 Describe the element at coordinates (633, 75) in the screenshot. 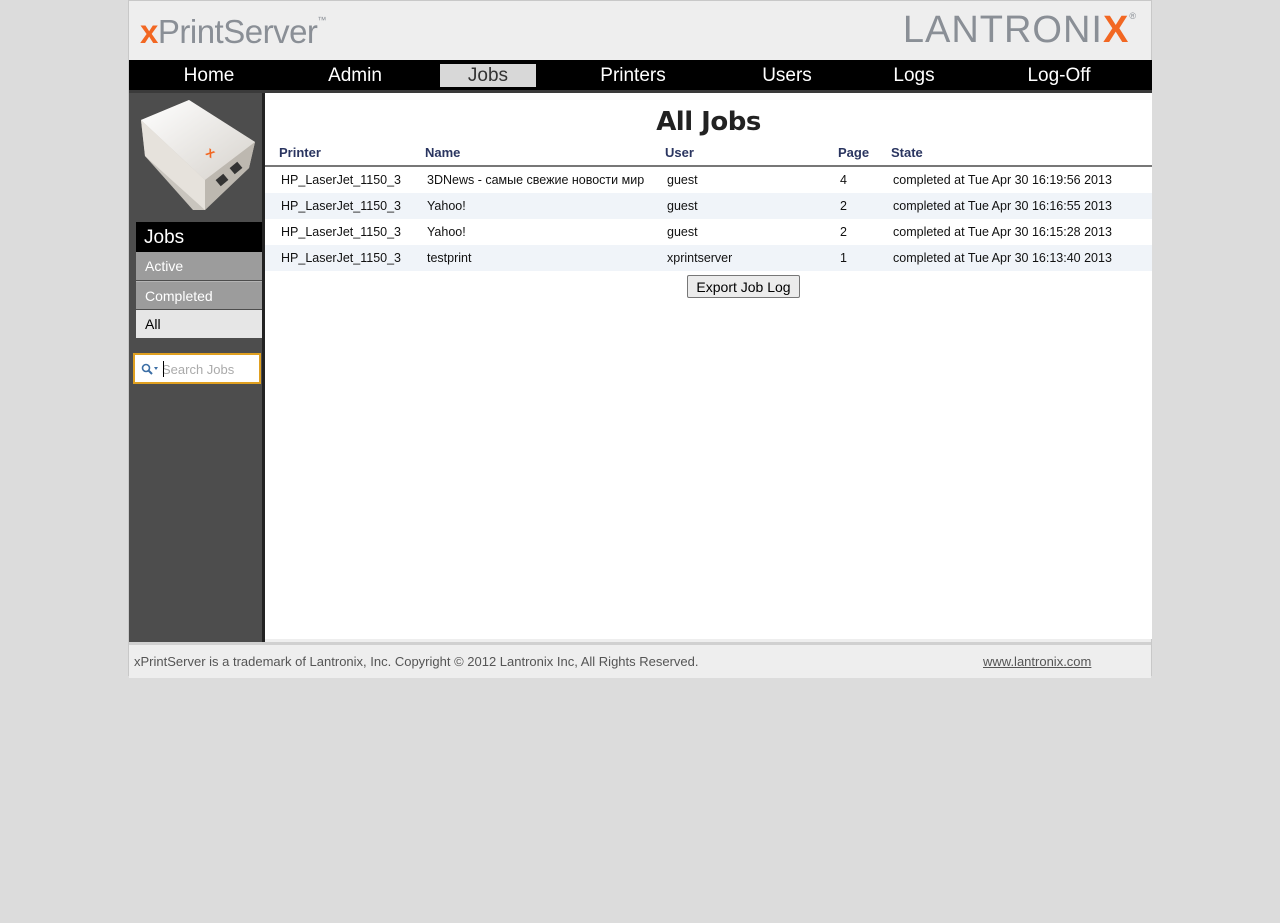

I see `nav-printers: Printers` at that location.